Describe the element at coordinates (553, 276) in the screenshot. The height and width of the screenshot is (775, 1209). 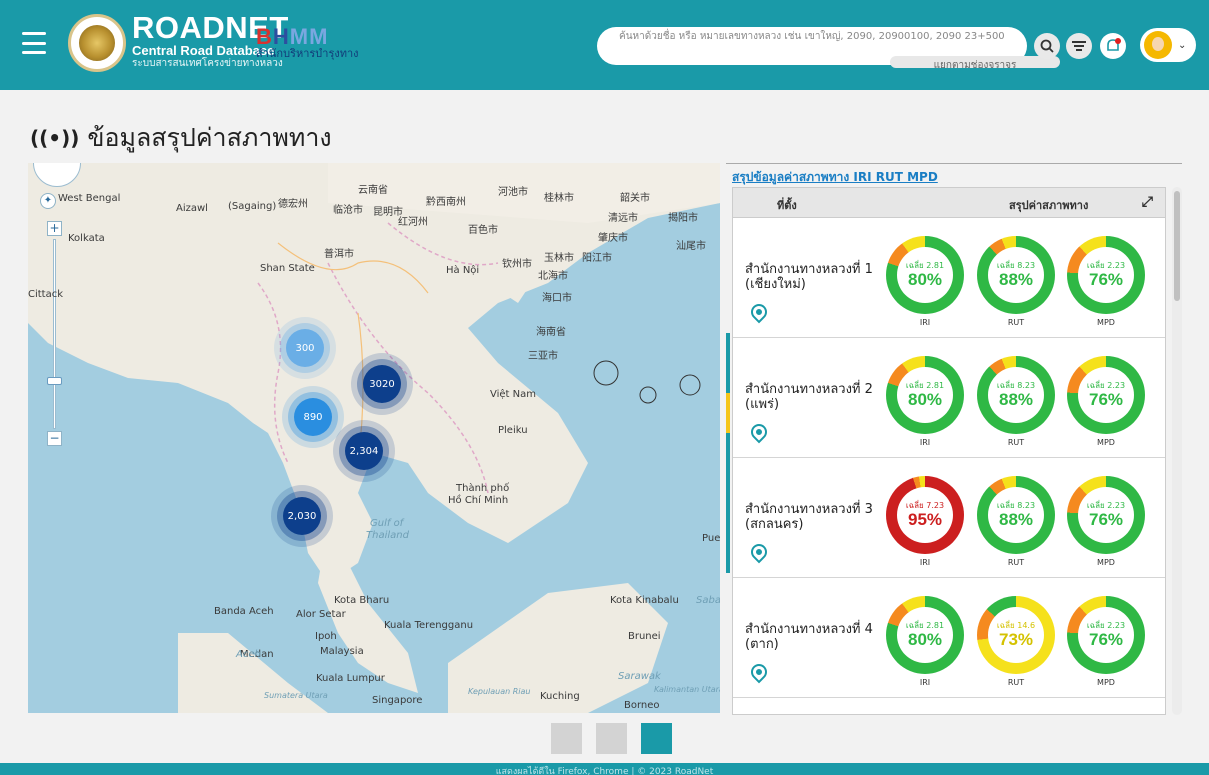
I see `map-label: 北海市` at that location.